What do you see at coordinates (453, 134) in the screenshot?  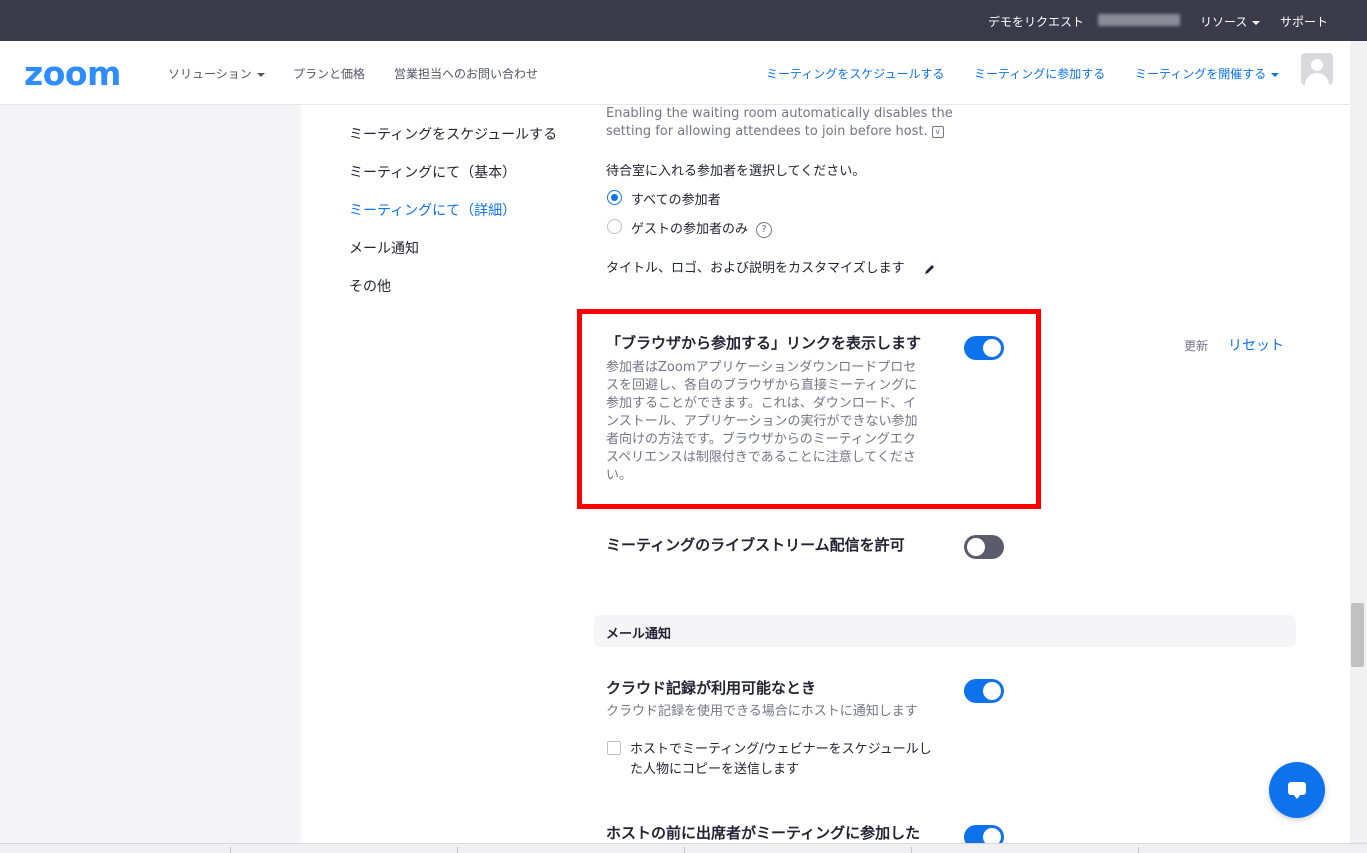 I see `sidebar-item-schedule: ミーティングをスケジュールする` at bounding box center [453, 134].